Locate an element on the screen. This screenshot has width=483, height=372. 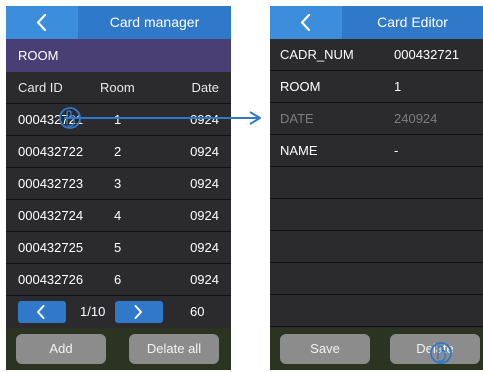
cell-room: 6 is located at coordinates (118, 279).